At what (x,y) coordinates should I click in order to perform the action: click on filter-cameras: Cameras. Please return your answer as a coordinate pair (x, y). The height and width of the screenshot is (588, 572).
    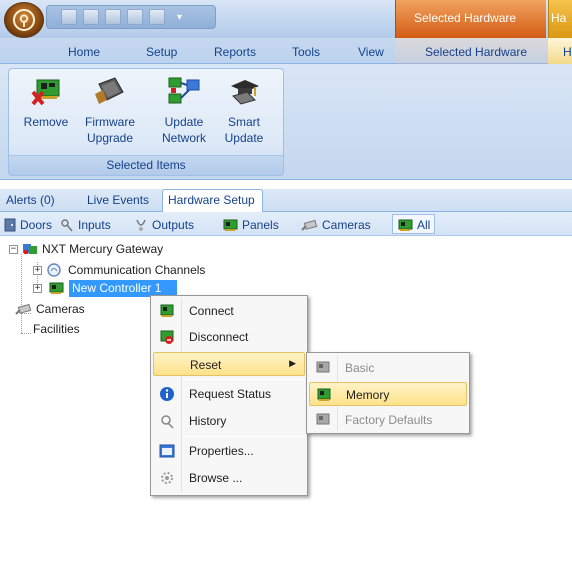
    Looking at the image, I should click on (335, 225).